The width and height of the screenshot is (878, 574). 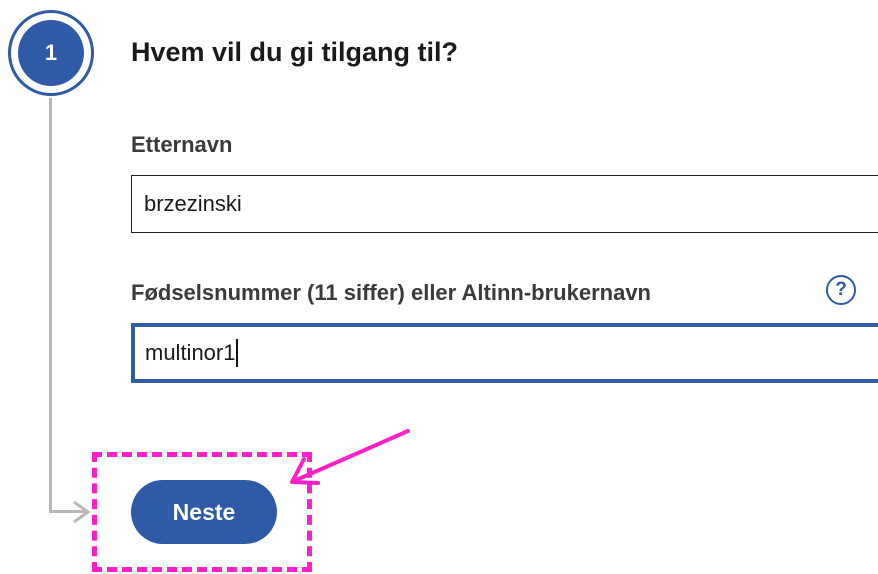 What do you see at coordinates (193, 203) in the screenshot?
I see `lastname-input-value: brzezinski` at bounding box center [193, 203].